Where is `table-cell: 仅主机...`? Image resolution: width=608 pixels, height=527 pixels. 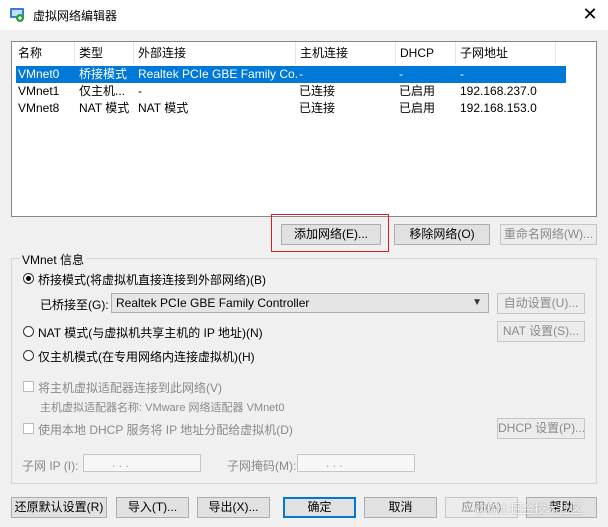
table-cell: 仅主机... is located at coordinates (102, 91).